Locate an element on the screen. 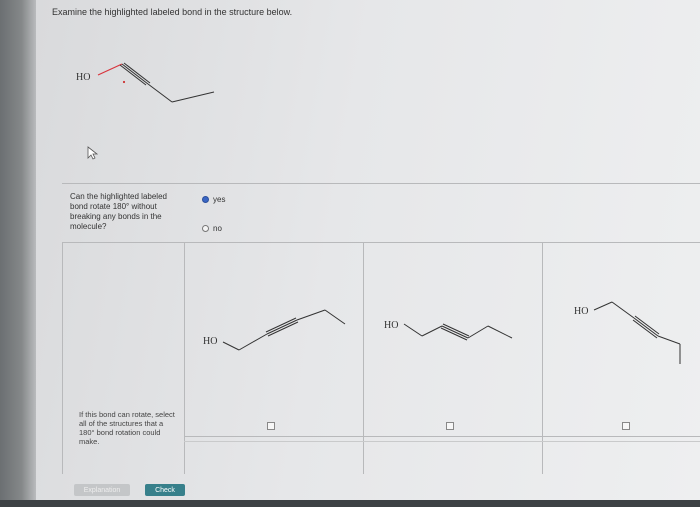 This screenshot has height=507, width=700. table-divider is located at coordinates (442, 436).